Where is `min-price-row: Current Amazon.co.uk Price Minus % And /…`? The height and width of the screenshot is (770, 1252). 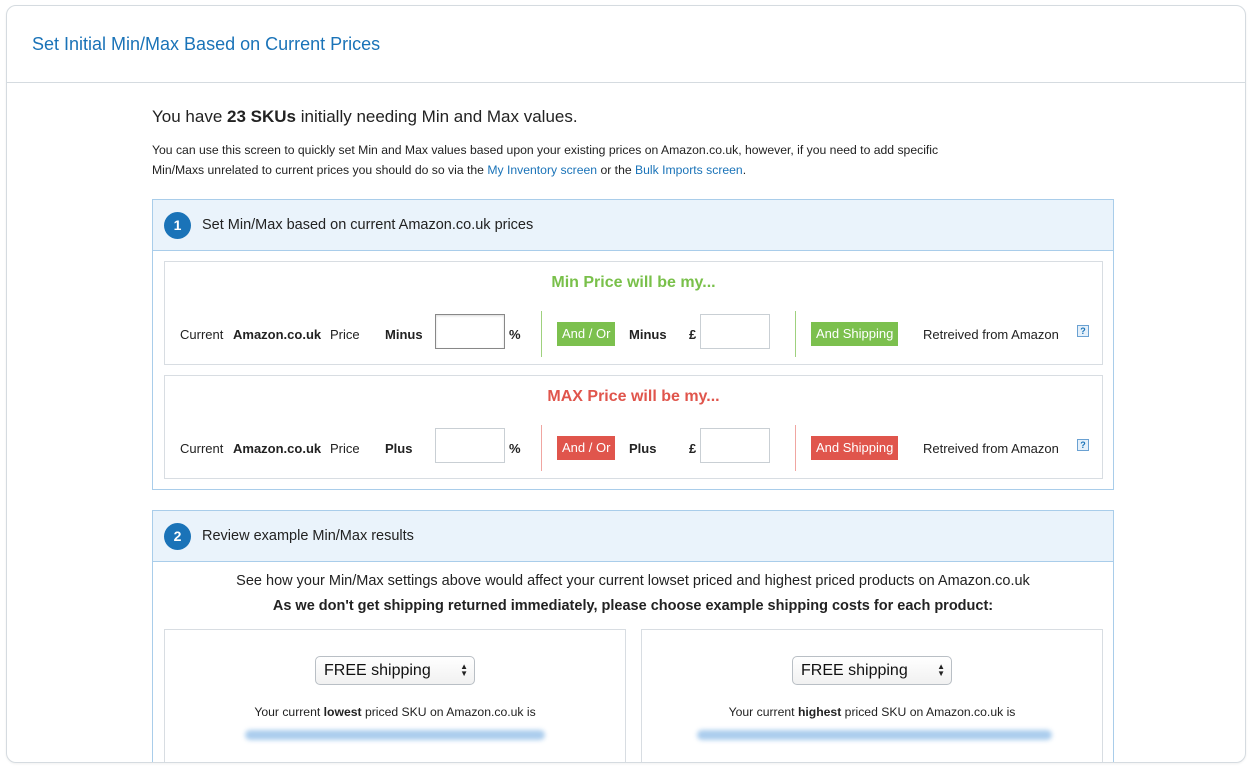 min-price-row: Current Amazon.co.uk Price Minus % And /… is located at coordinates (633, 334).